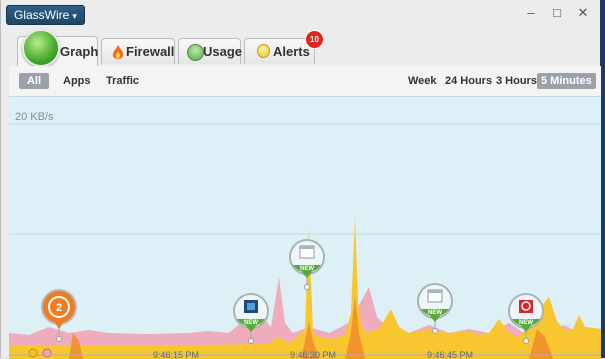 The height and width of the screenshot is (359, 605). What do you see at coordinates (47, 353) in the screenshot?
I see `upload-legend-icon` at bounding box center [47, 353].